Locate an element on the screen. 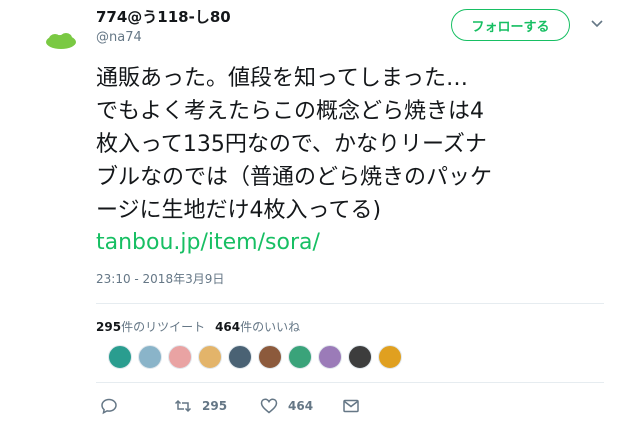  likes-count: 464 is located at coordinates (228, 327).